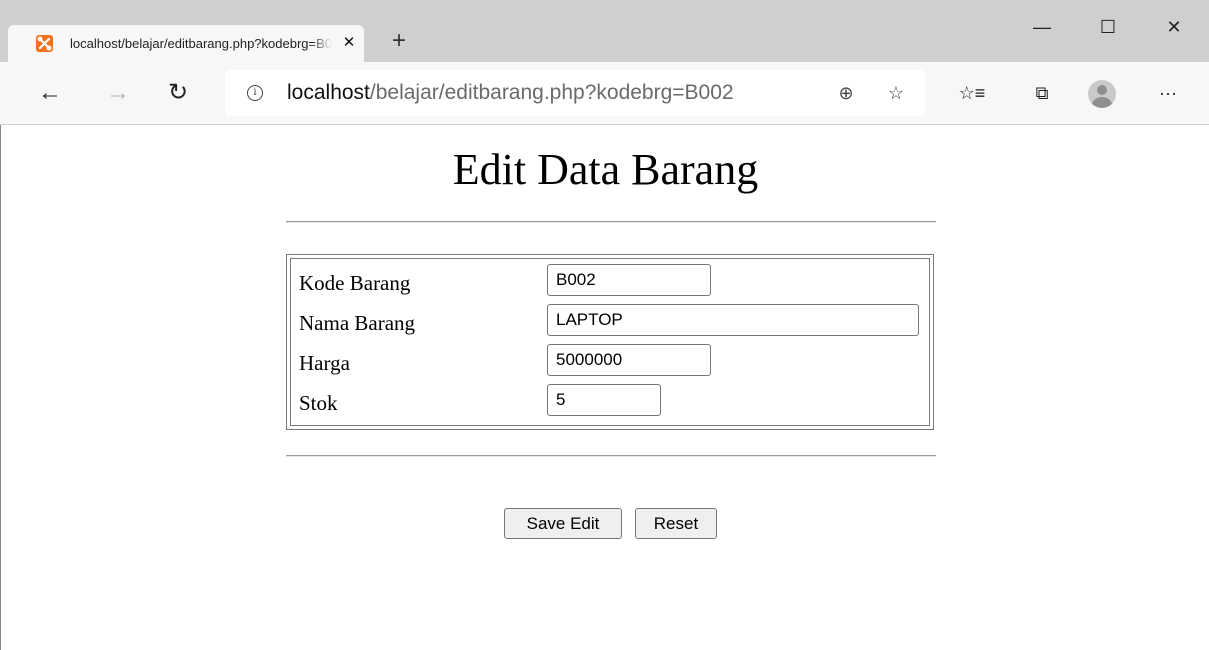 The height and width of the screenshot is (650, 1209). What do you see at coordinates (605, 169) in the screenshot?
I see `page-title: Edit Data Barang` at bounding box center [605, 169].